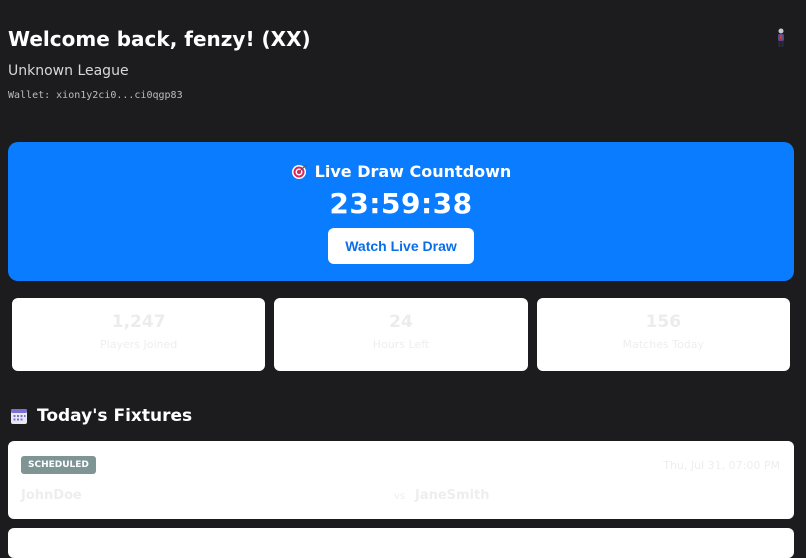 This screenshot has width=806, height=558. Describe the element at coordinates (139, 334) in the screenshot. I see `stat-players-joined: 1,247 Players Joined` at that location.